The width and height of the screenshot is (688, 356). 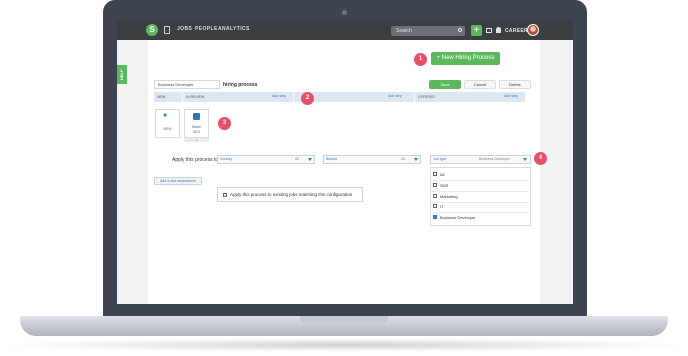 What do you see at coordinates (240, 85) in the screenshot?
I see `hiring-process-label: hiring process` at bounding box center [240, 85].